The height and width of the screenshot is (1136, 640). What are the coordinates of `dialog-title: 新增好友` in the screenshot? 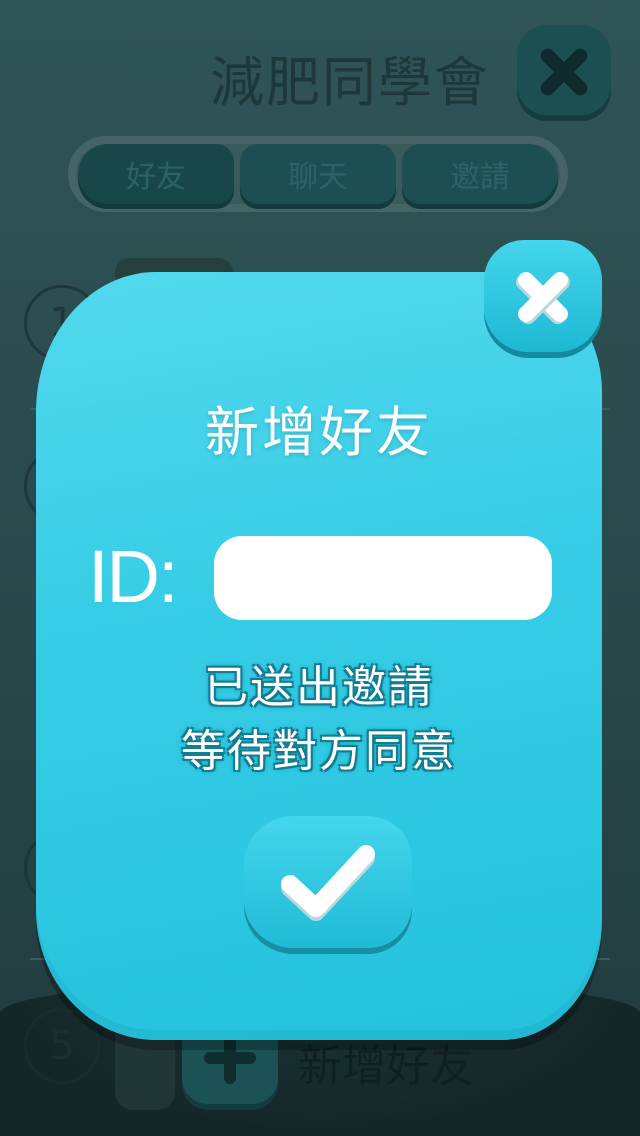 It's located at (319, 432).